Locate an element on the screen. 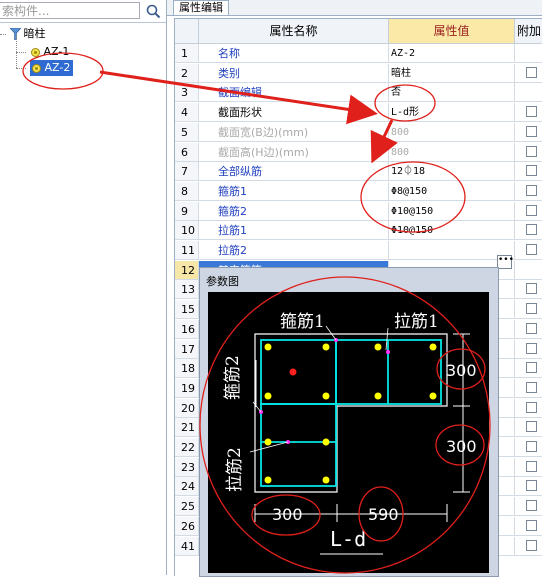  property-name-cell: 截面宽(B边)(mm) is located at coordinates (294, 132).